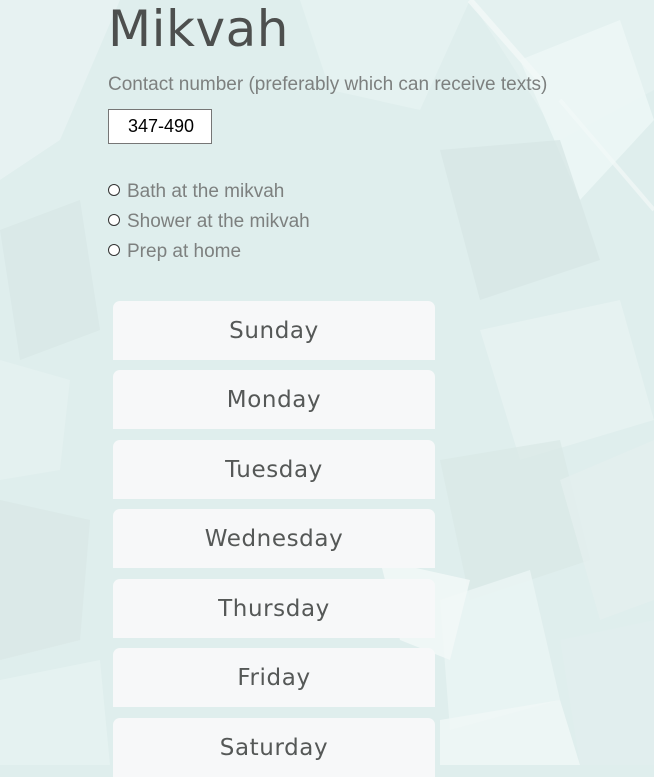  I want to click on contact-number-input, so click(160, 126).